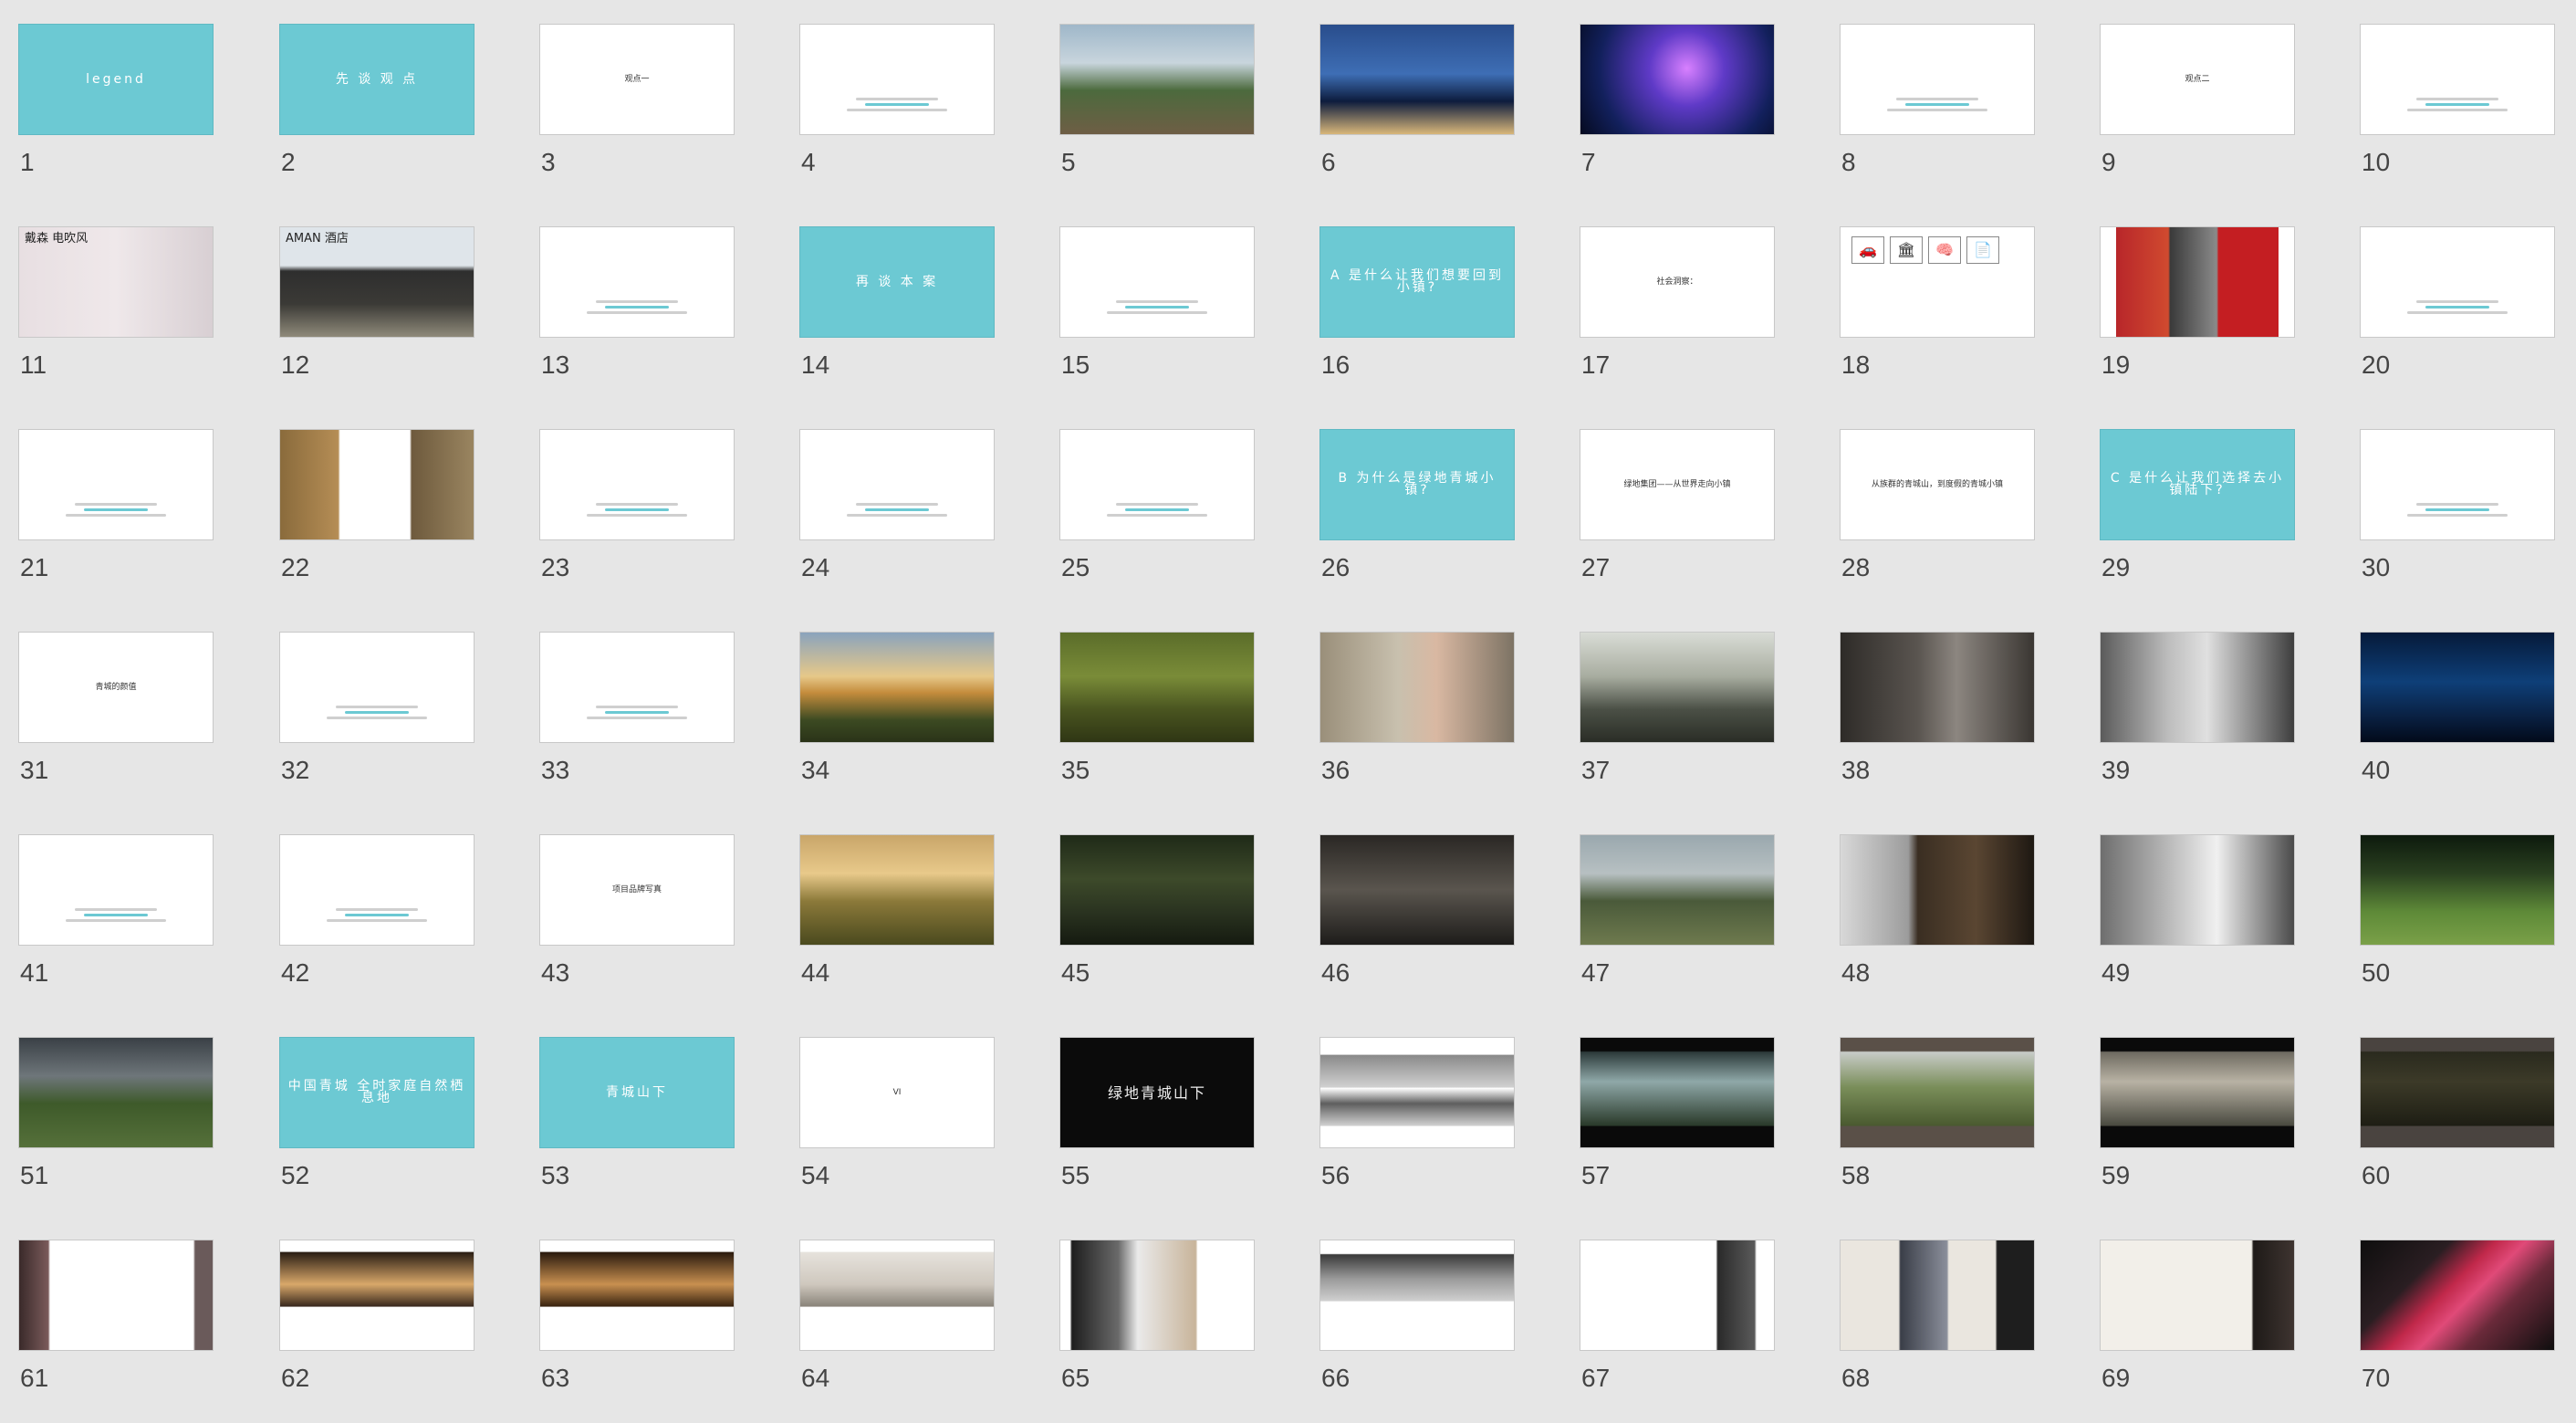 The height and width of the screenshot is (1423, 2576). Describe the element at coordinates (2197, 714) in the screenshot. I see `slide-thumbnail: 39` at that location.